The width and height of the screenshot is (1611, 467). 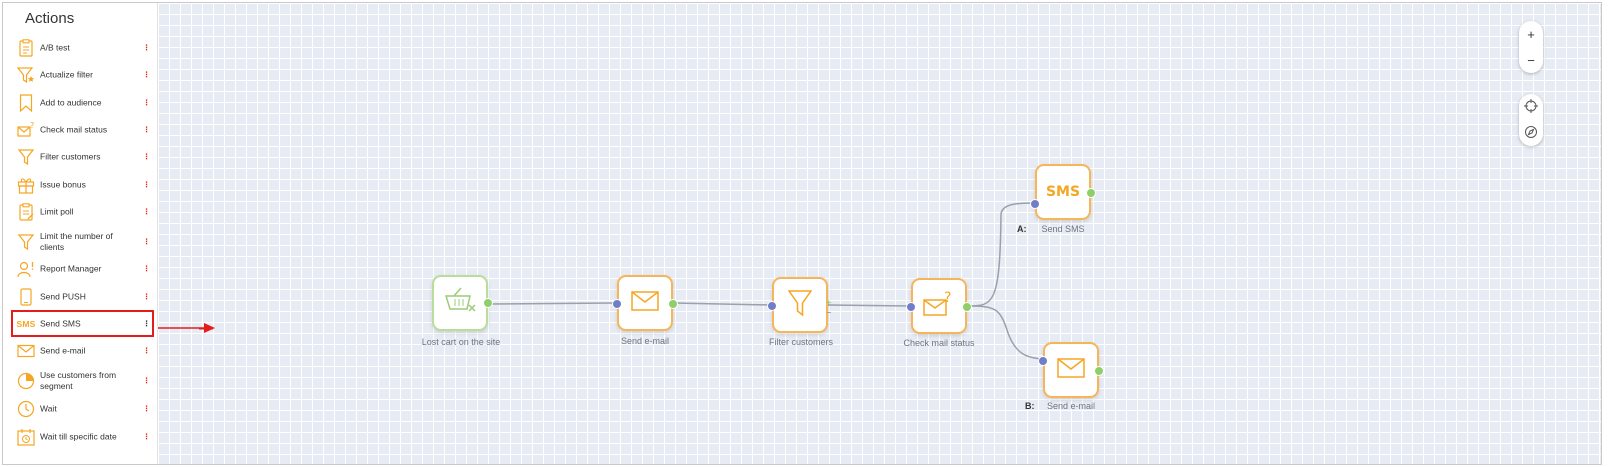 I want to click on center-view-button, so click(x=1531, y=107).